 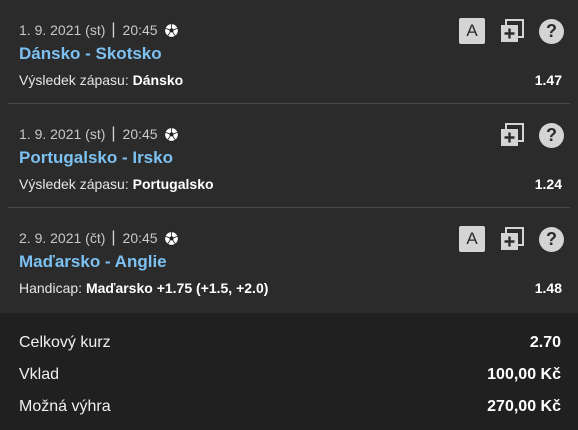 I want to click on stake-label: Vklad, so click(x=39, y=374).